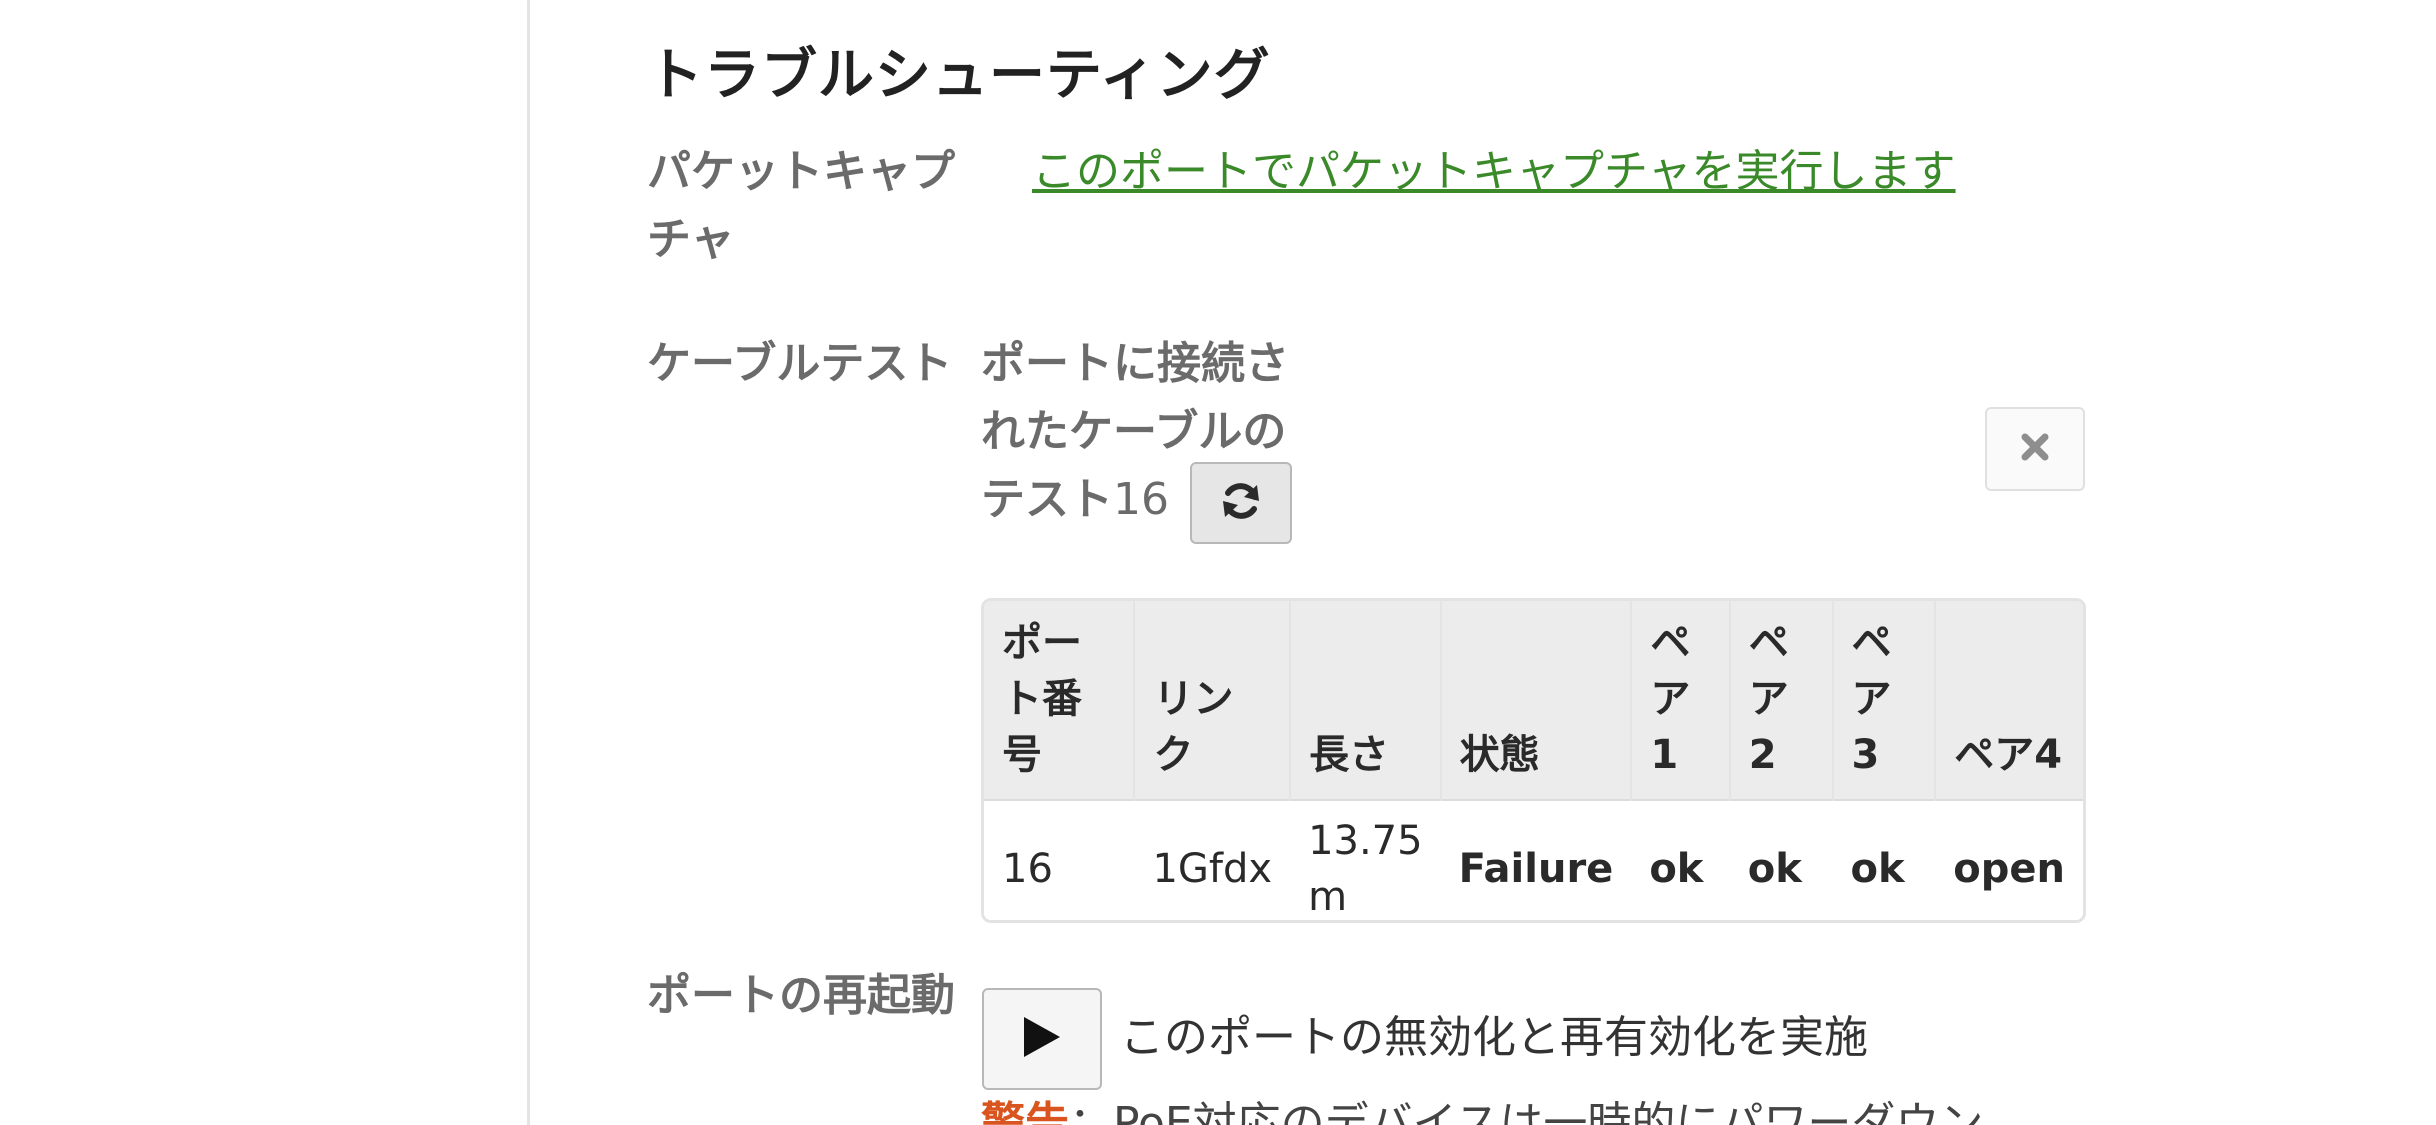 The image size is (2436, 1125). I want to click on cable-test-label: ケーブルテスト, so click(800, 363).